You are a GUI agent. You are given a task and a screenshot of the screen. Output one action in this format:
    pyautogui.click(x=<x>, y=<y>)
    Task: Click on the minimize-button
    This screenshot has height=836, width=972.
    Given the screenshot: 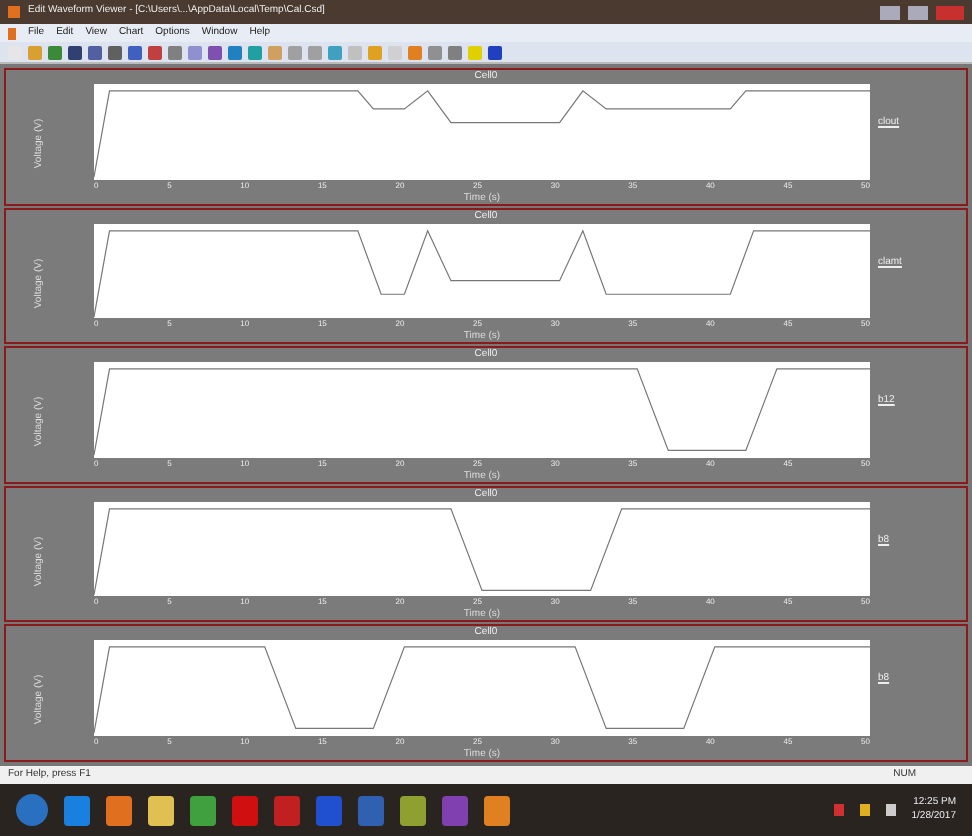 What is the action you would take?
    pyautogui.click(x=890, y=12)
    